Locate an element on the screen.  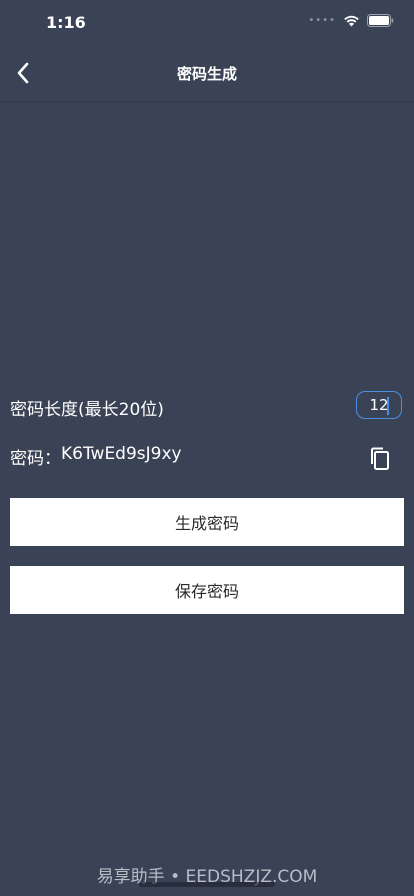
battery-icon is located at coordinates (380, 20).